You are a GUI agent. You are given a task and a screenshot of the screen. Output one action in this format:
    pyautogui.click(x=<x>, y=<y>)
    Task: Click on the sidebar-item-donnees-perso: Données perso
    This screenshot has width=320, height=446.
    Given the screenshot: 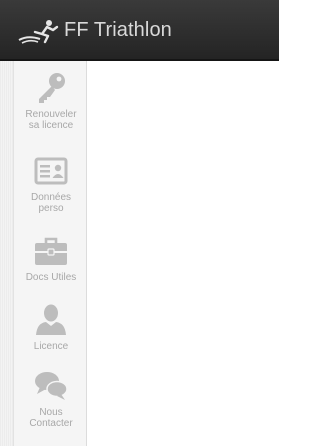 What is the action you would take?
    pyautogui.click(x=51, y=183)
    